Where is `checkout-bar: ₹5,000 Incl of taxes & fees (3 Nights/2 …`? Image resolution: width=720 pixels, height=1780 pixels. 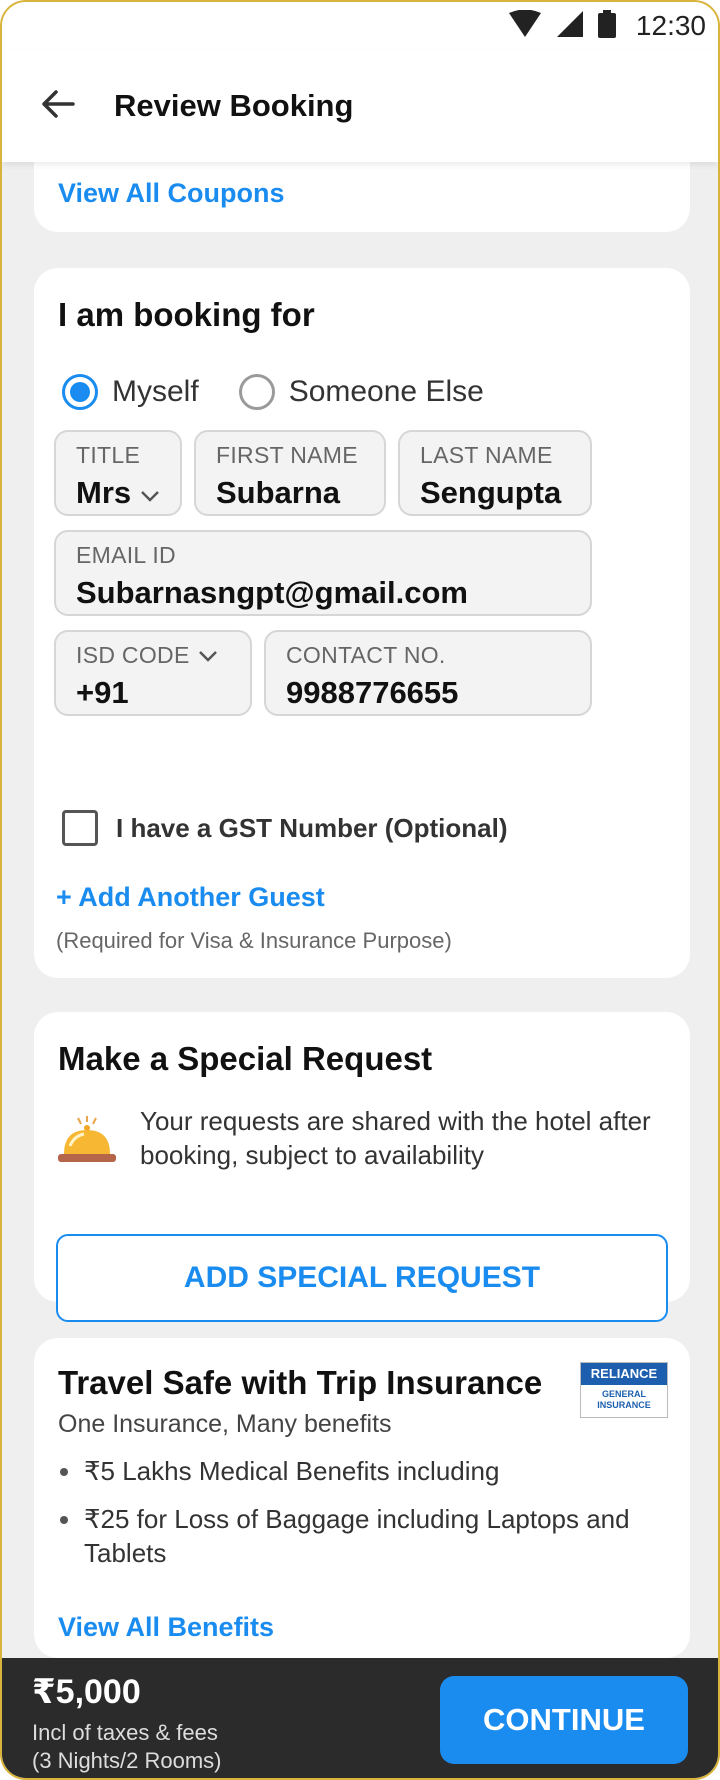
checkout-bar: ₹5,000 Incl of taxes & fees (3 Nights/2 … is located at coordinates (360, 1718).